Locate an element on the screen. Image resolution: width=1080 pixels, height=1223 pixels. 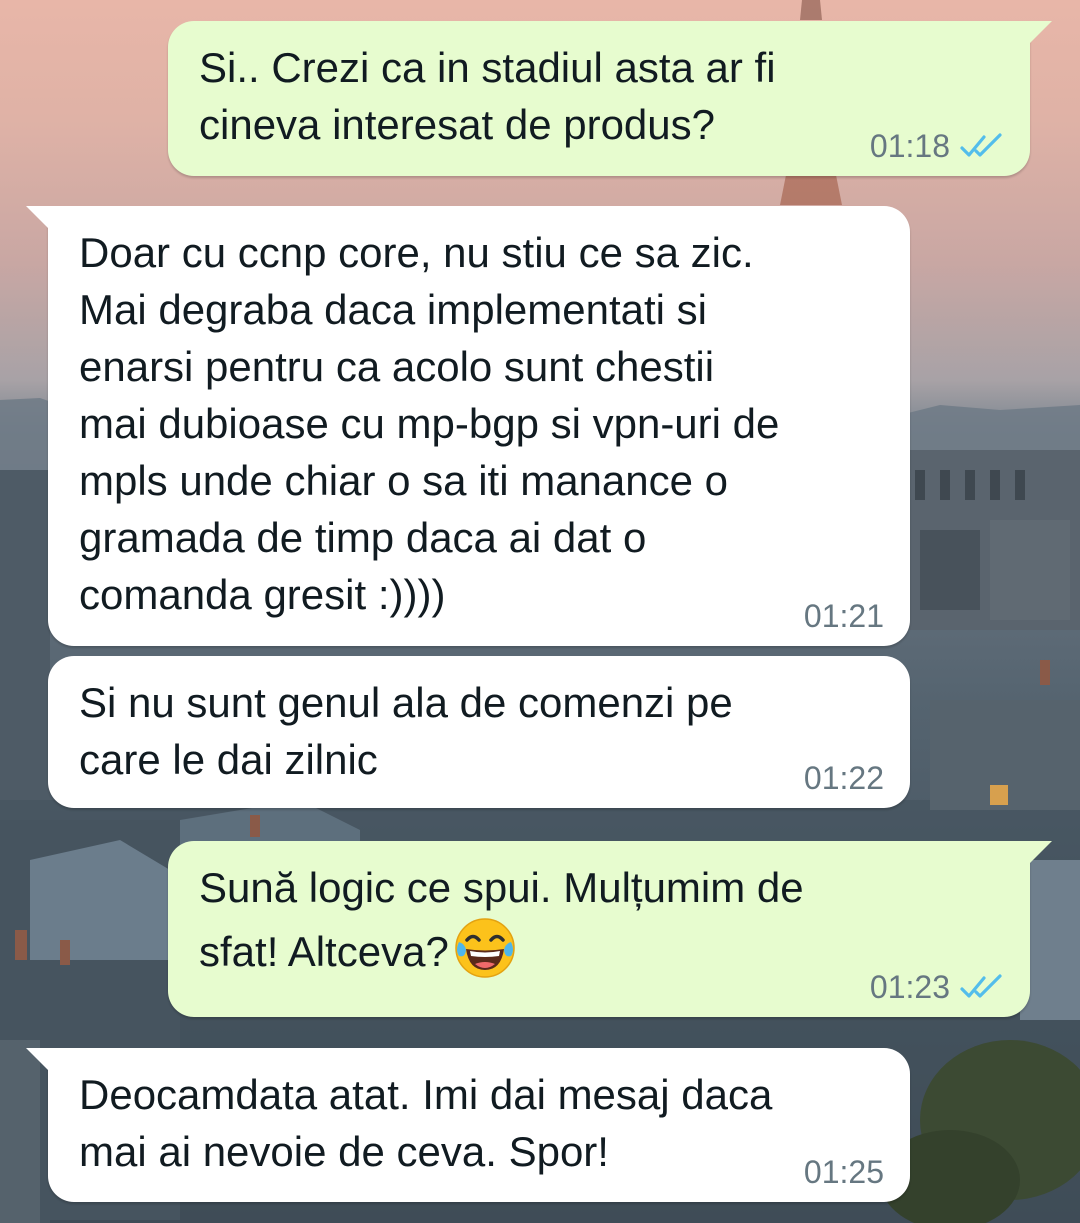
message-meta: 01:22 is located at coordinates (844, 778).